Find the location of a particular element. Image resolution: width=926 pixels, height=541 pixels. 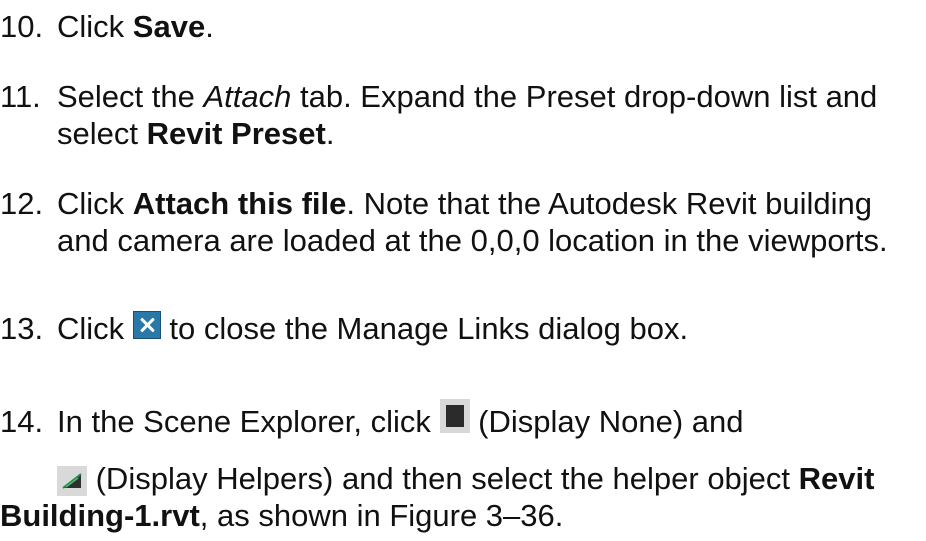

close-icon is located at coordinates (146, 324).